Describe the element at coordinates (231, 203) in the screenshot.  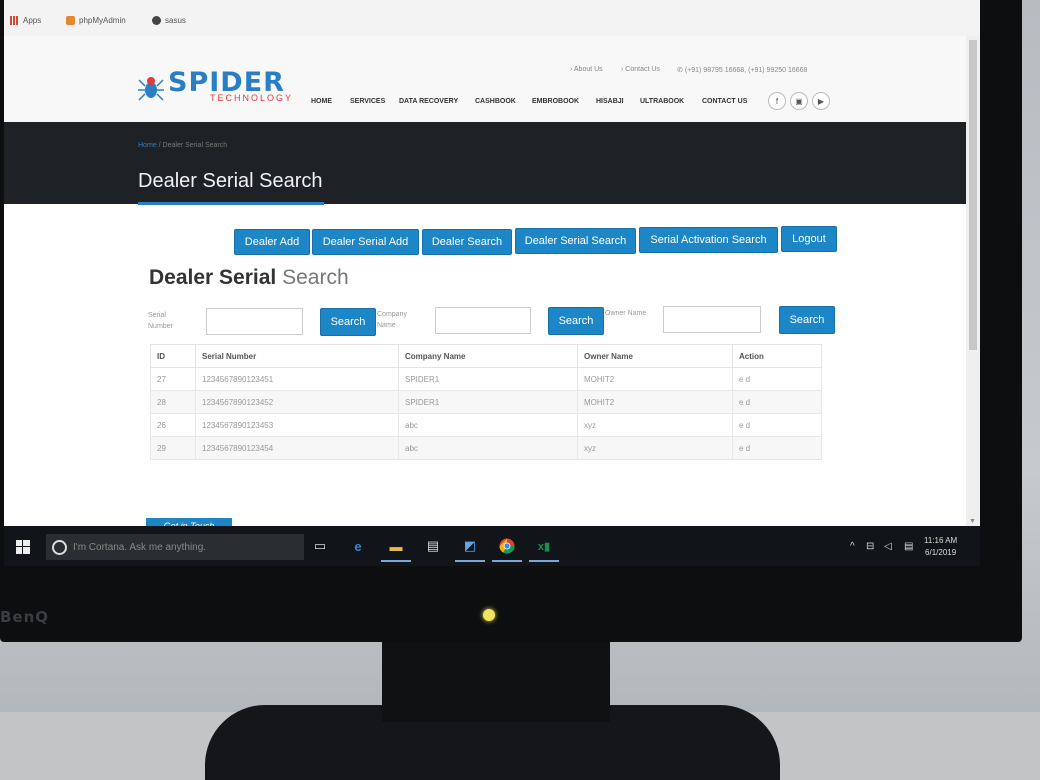
I see `title-underline` at that location.